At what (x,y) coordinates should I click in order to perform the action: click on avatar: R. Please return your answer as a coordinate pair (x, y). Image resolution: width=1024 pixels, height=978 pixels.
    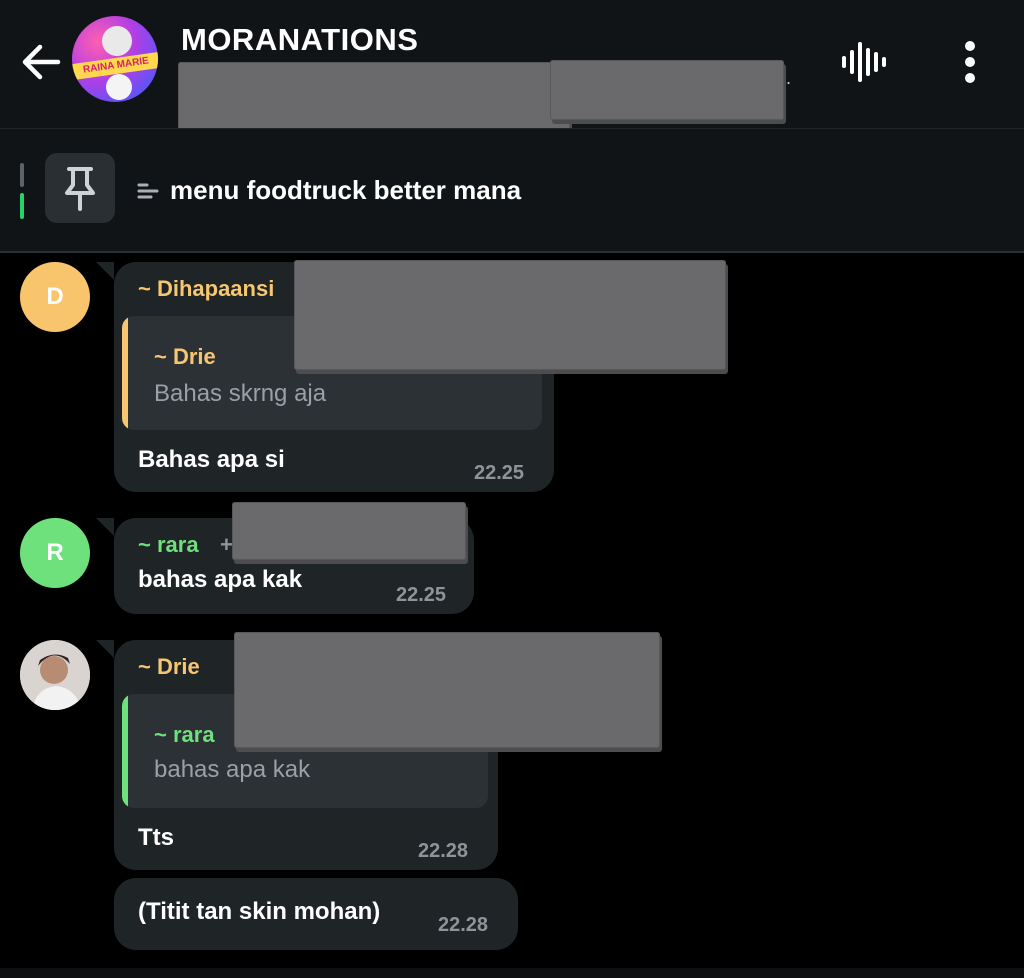
    Looking at the image, I should click on (55, 553).